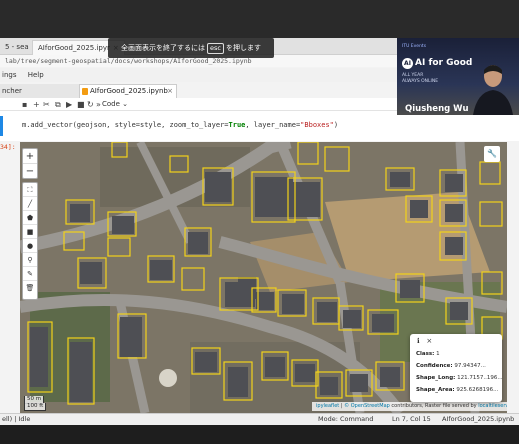 The height and width of the screenshot is (444, 519). I want to click on zoom-out-button: −, so click(30, 171).